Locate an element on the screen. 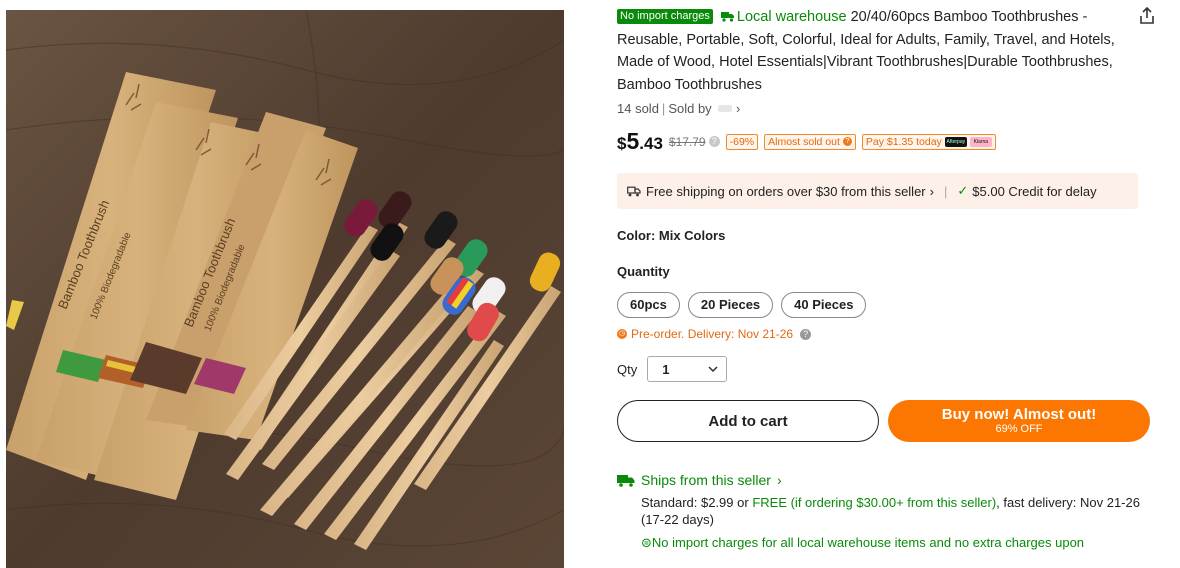  current-price: $5.43 is located at coordinates (640, 141).